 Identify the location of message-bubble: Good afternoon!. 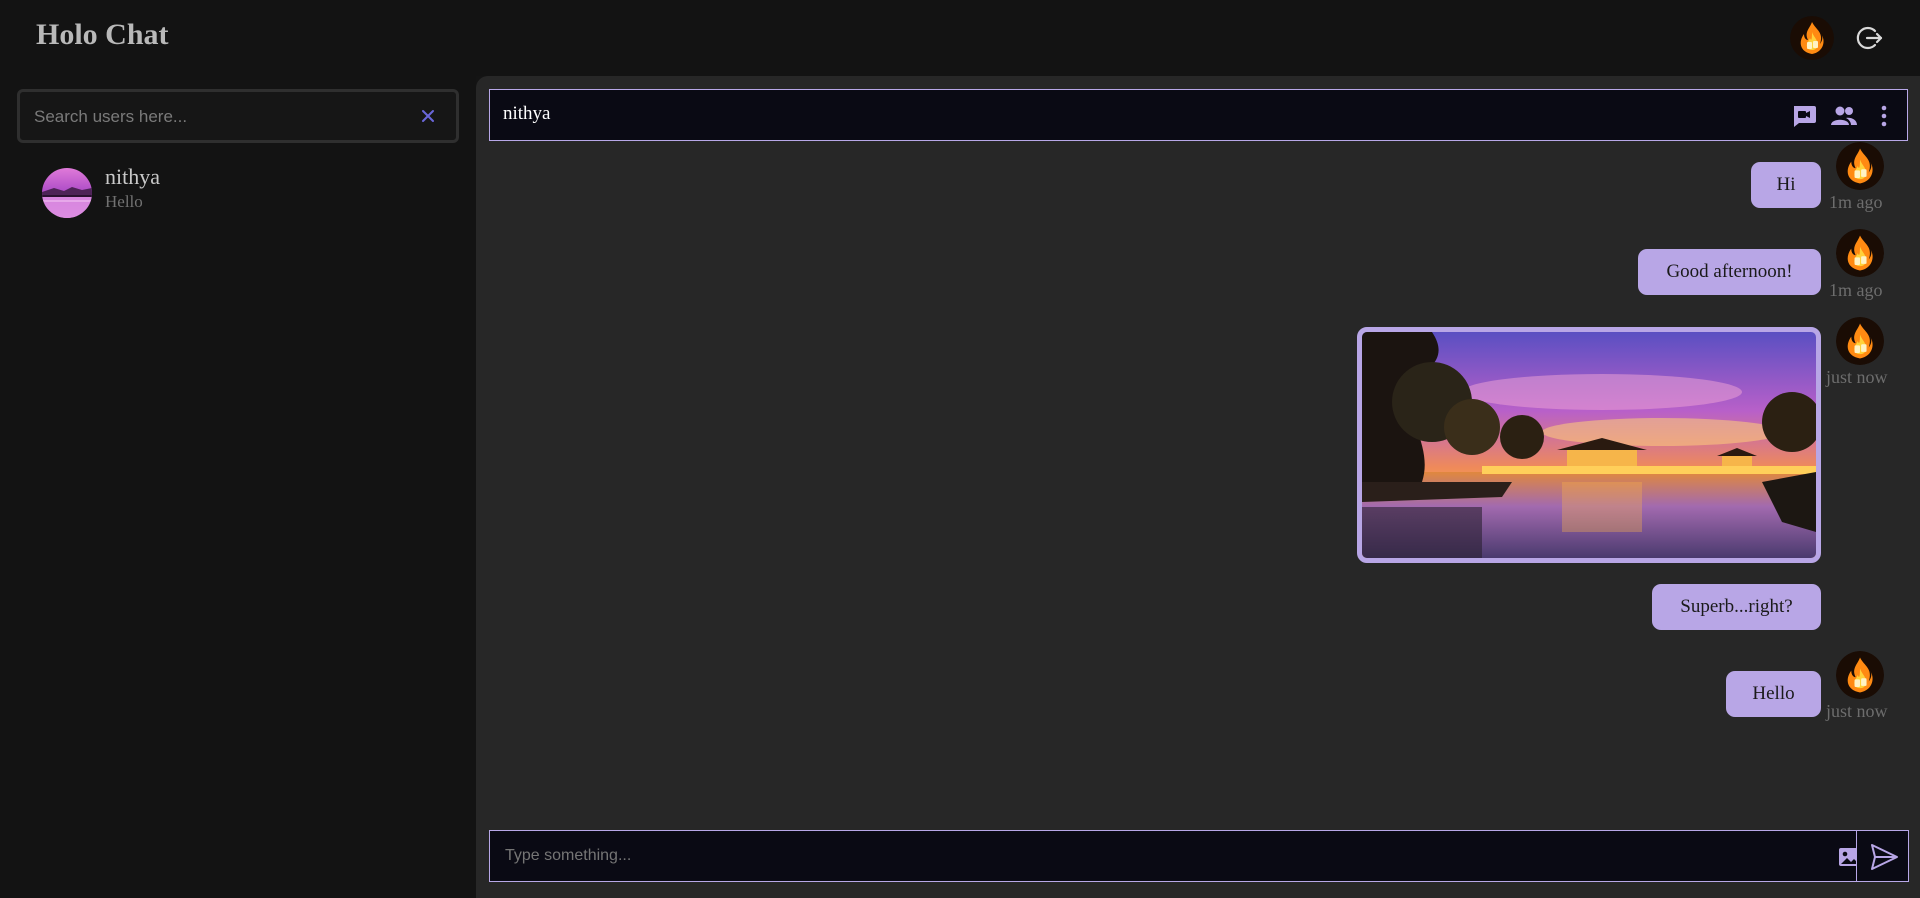
(1729, 272).